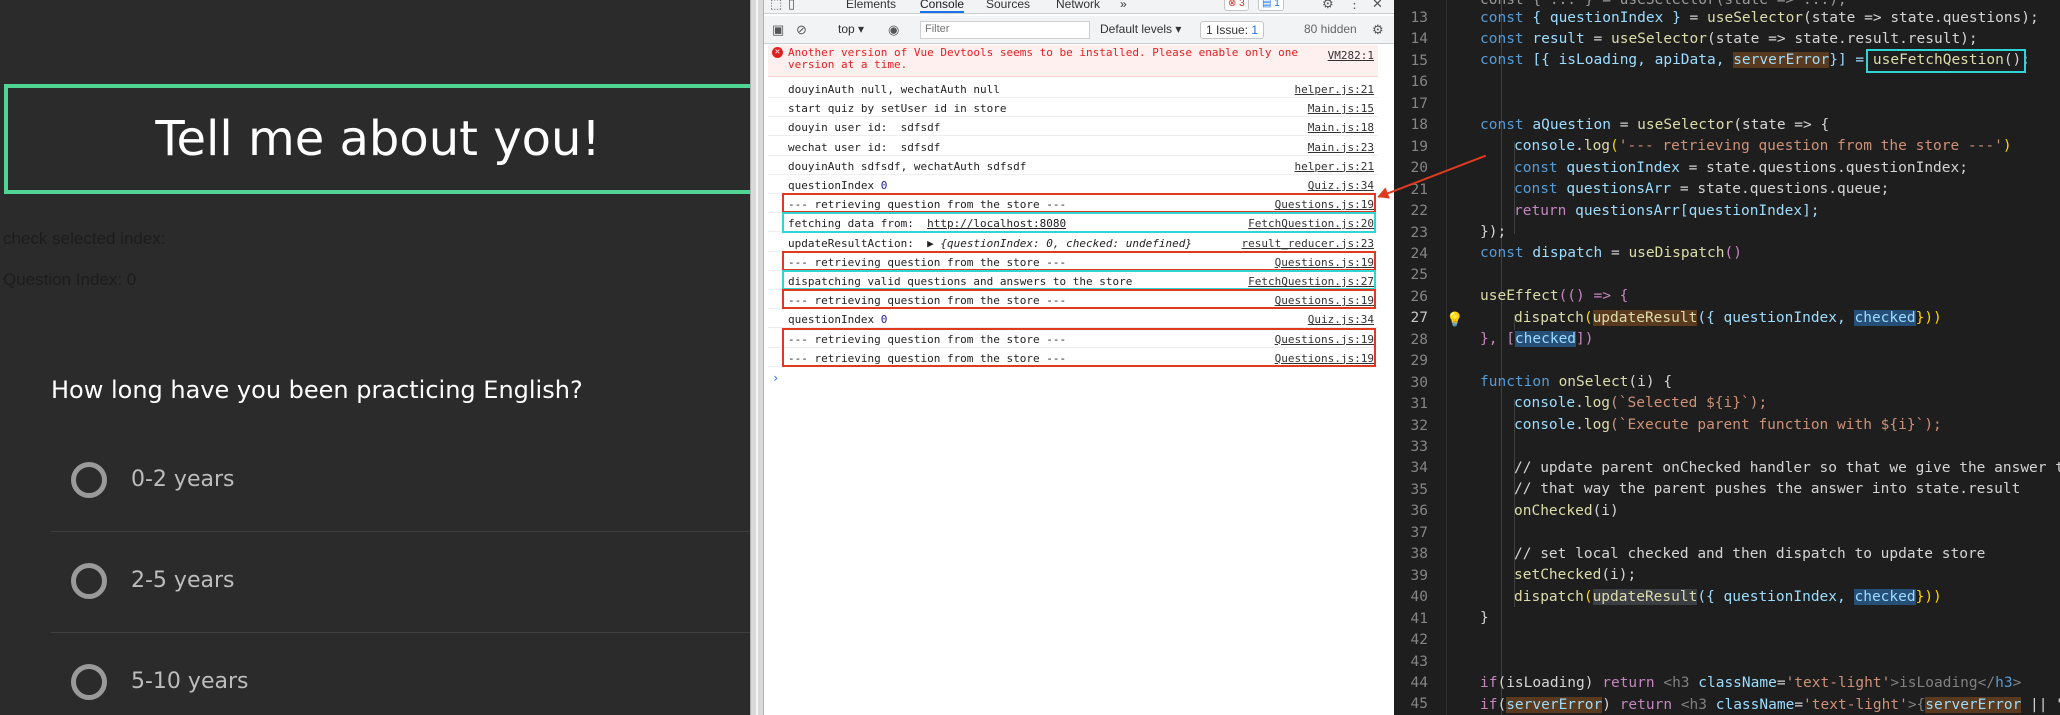 The image size is (2060, 715). I want to click on log-source-link: Main.js:18, so click(1341, 127).